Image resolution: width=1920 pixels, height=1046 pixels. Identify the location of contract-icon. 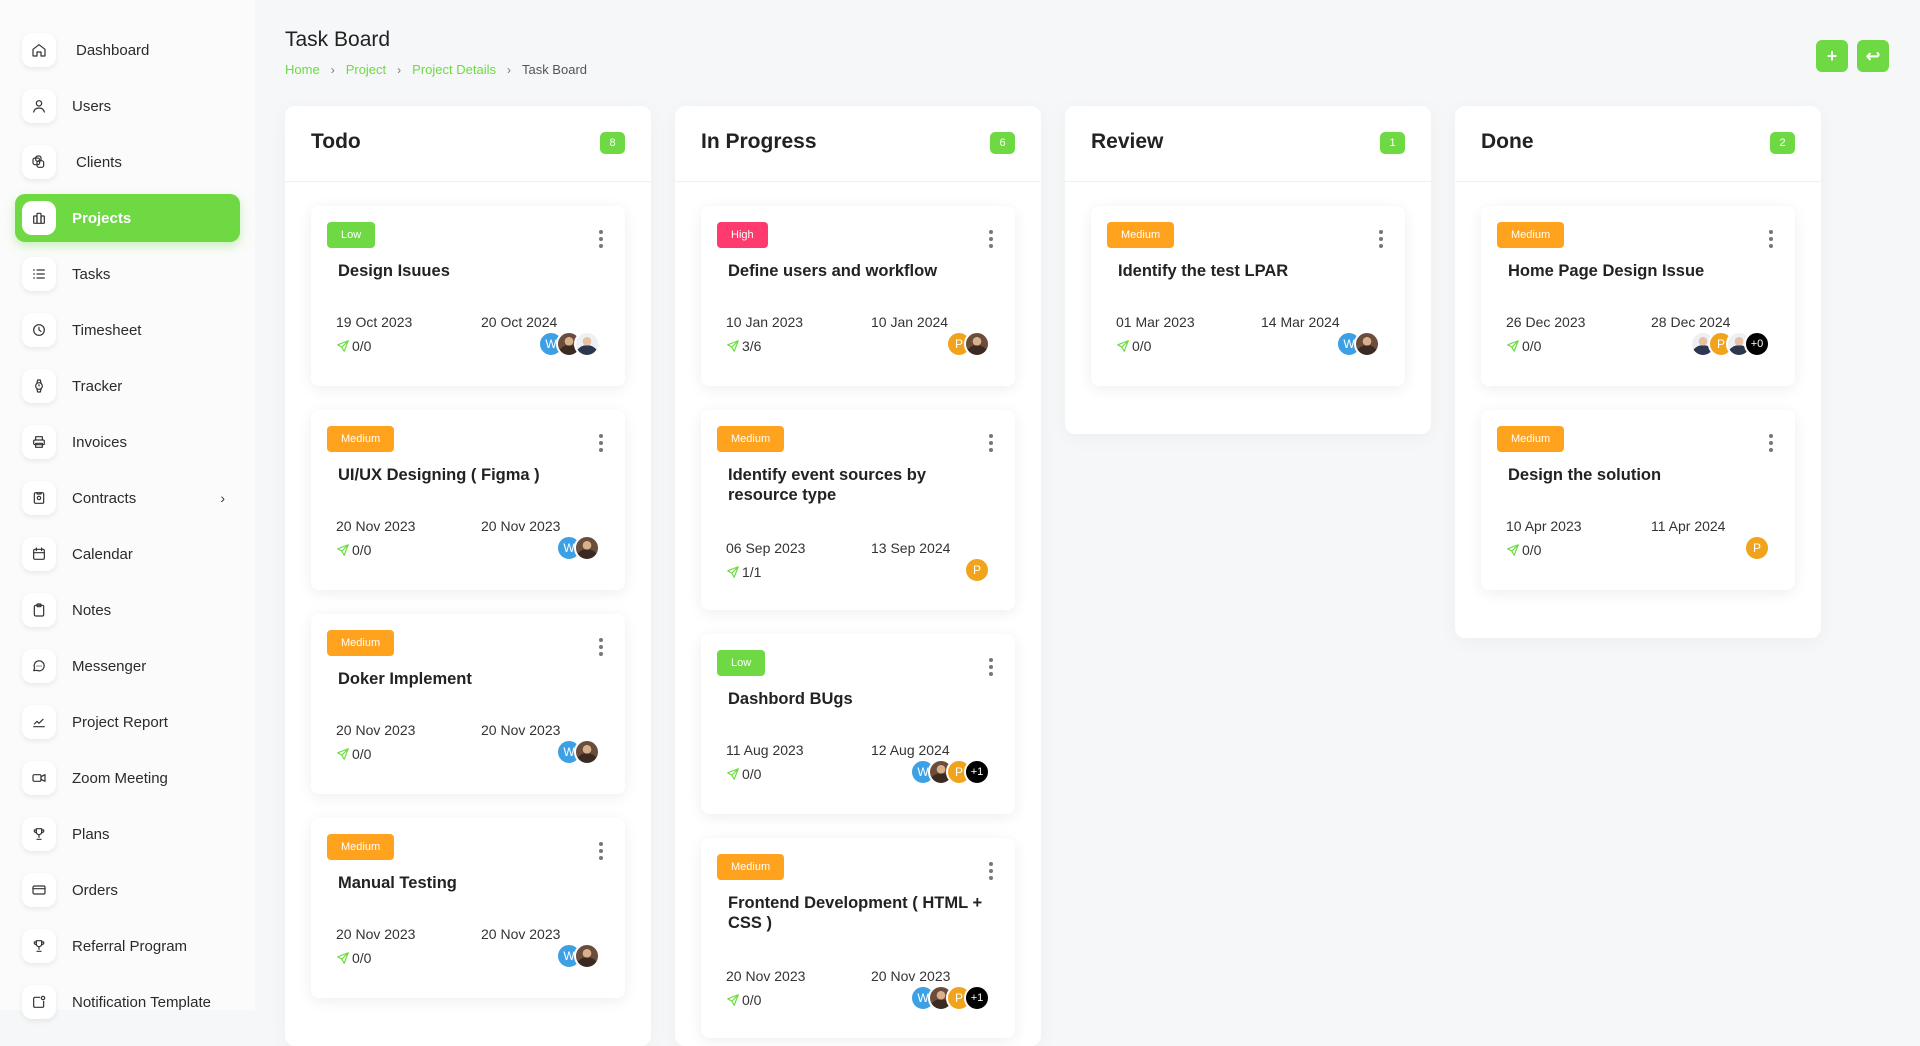
(39, 498).